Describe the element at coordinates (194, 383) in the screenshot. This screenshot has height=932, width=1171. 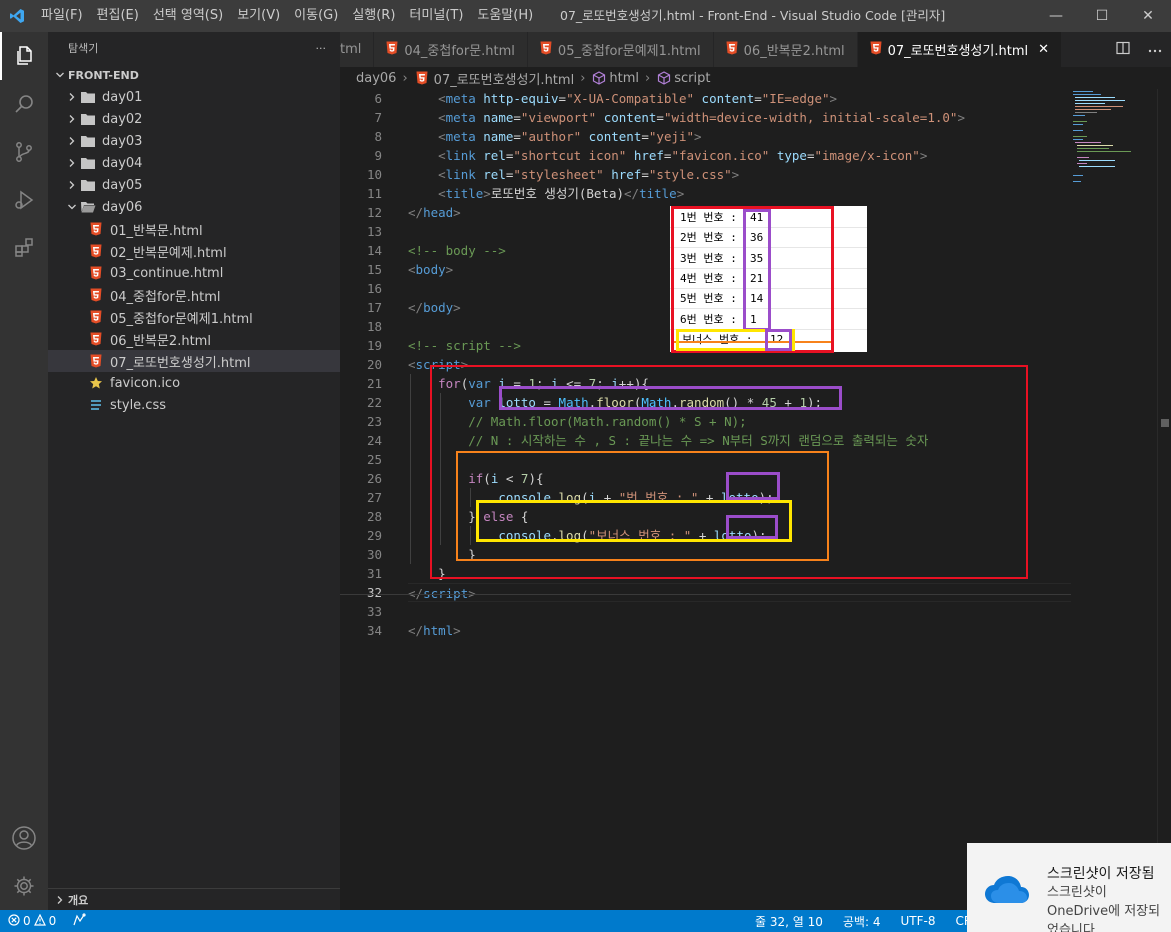
I see `file-favicon: favicon.ico` at that location.